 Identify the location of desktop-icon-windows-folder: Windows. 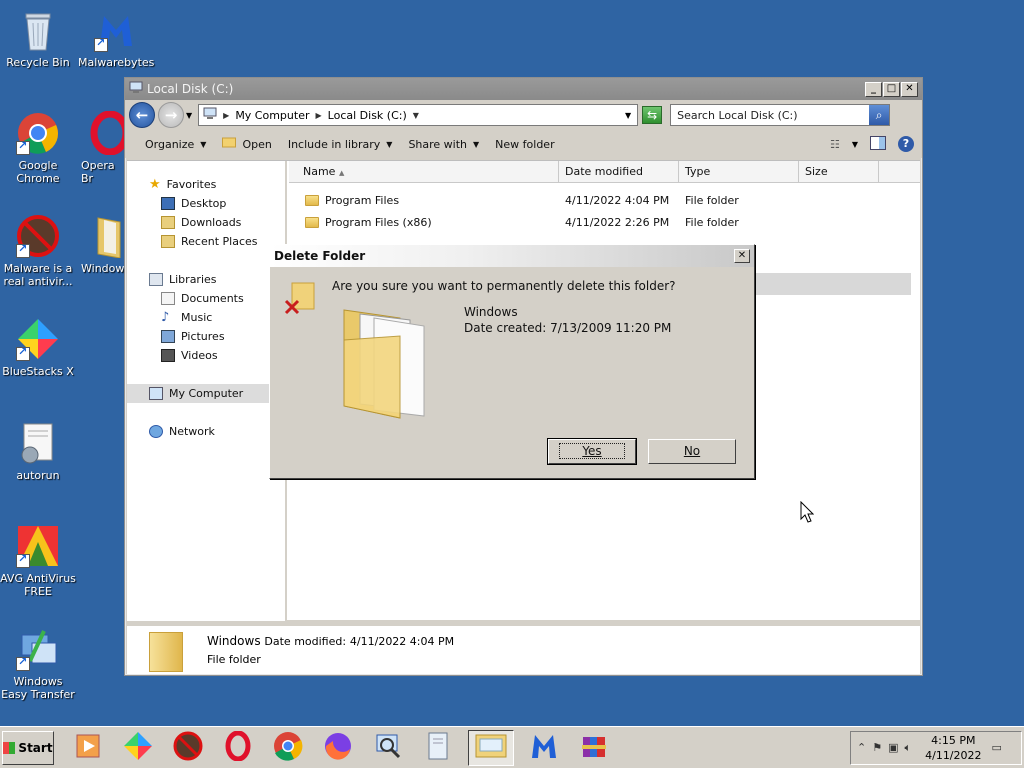
(102, 244).